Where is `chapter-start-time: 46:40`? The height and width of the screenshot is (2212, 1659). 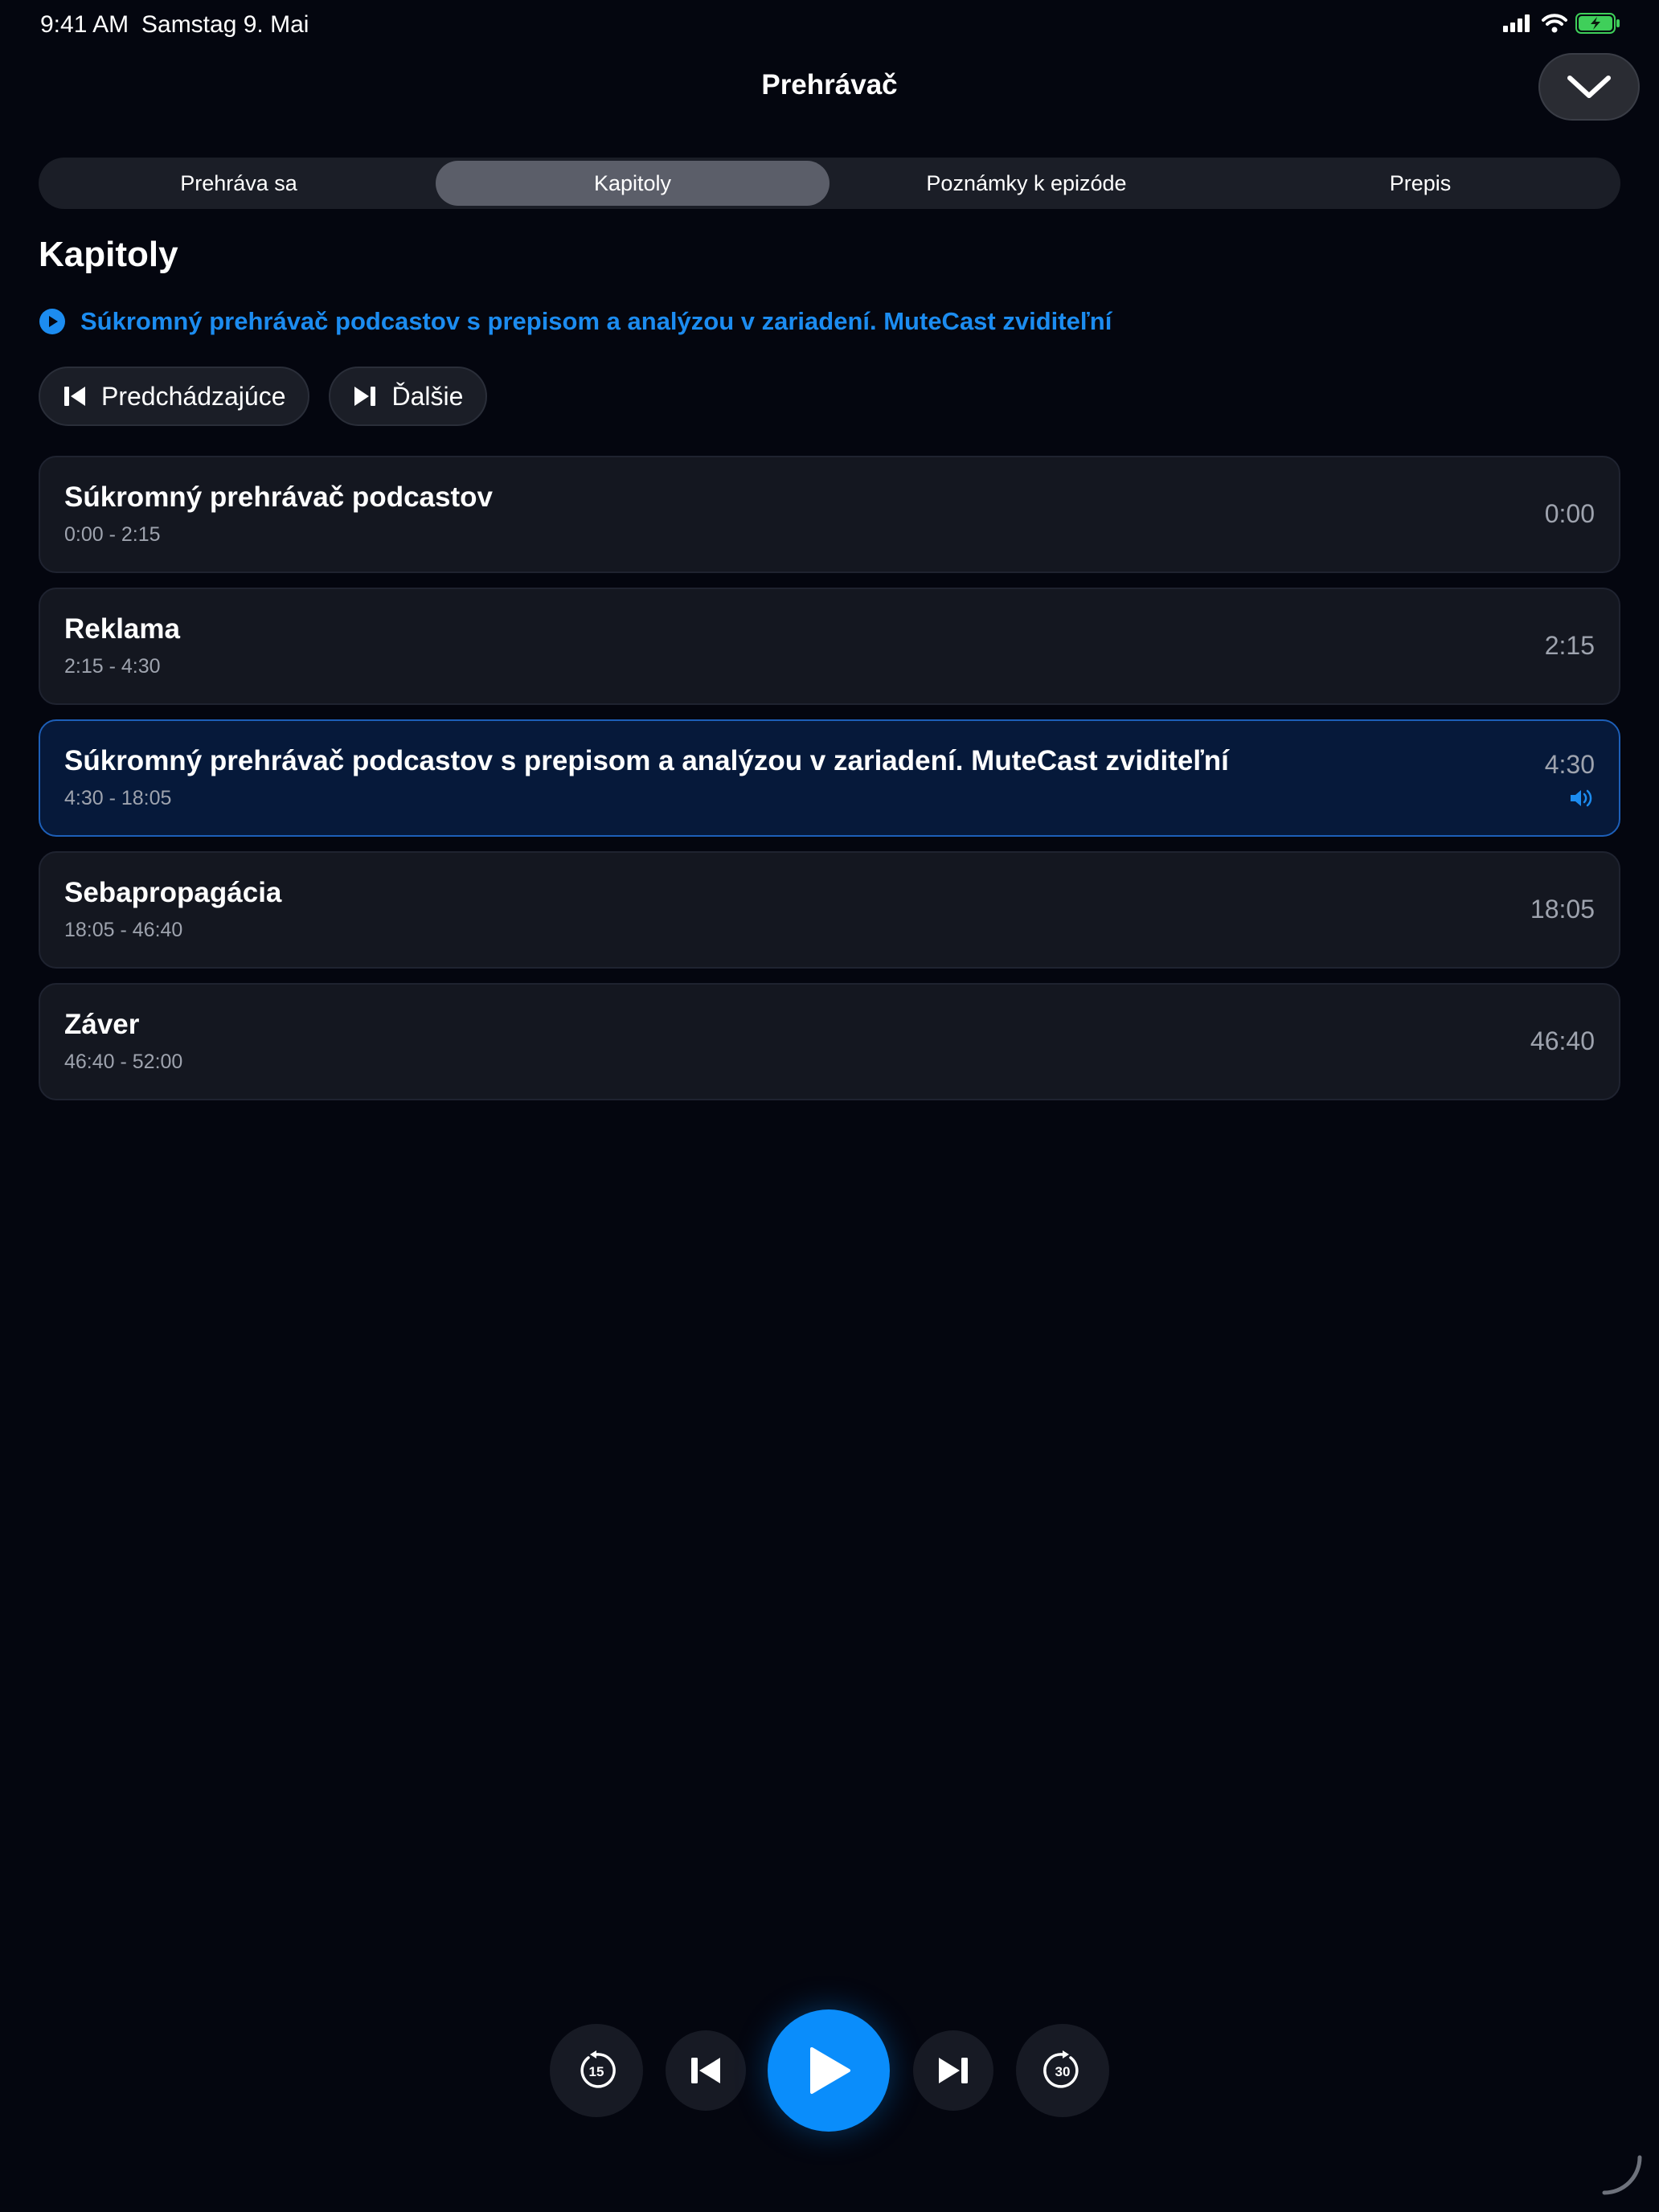 chapter-start-time: 46:40 is located at coordinates (1562, 1040).